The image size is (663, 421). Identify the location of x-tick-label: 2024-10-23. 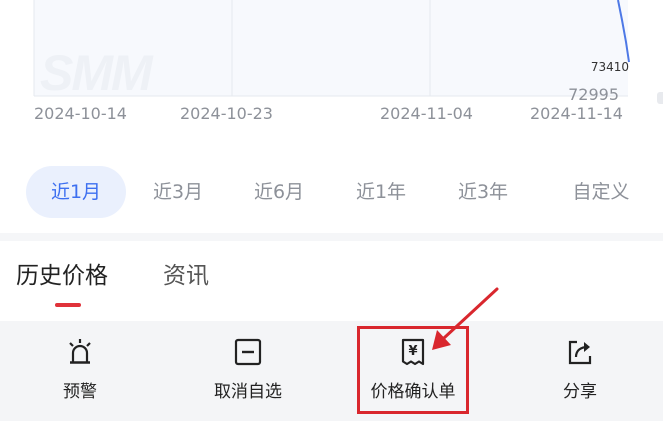
(226, 113).